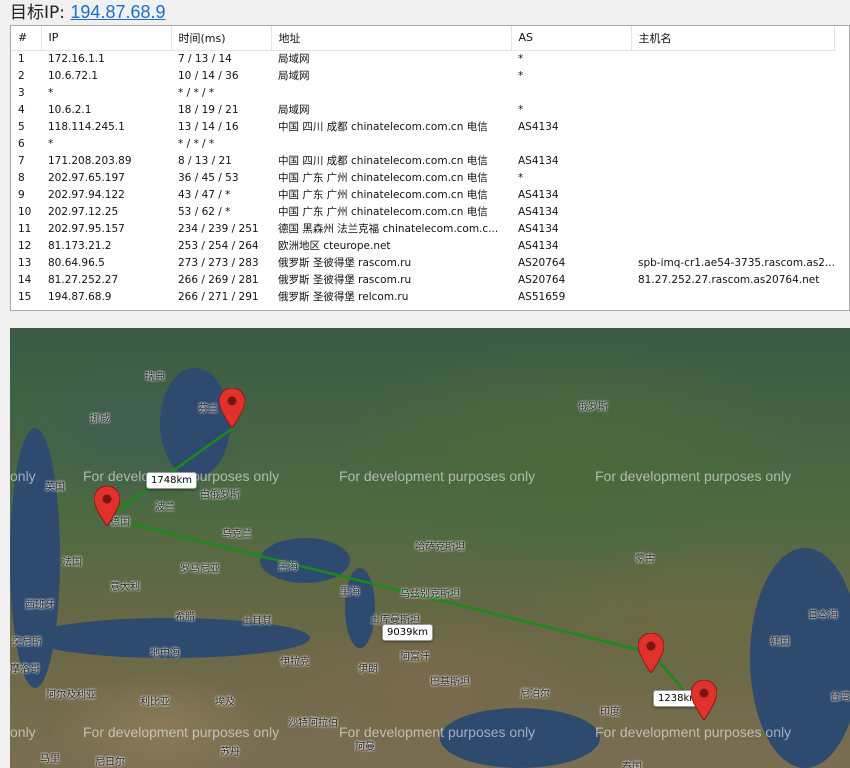  Describe the element at coordinates (221, 38) in the screenshot. I see `column-header-time: 时间(ms)` at that location.